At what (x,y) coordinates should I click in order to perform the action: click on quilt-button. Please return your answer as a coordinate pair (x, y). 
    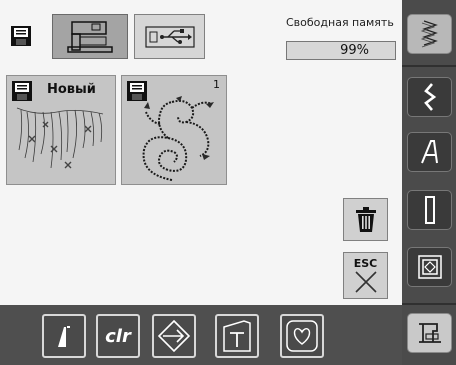
    Looking at the image, I should click on (429, 267).